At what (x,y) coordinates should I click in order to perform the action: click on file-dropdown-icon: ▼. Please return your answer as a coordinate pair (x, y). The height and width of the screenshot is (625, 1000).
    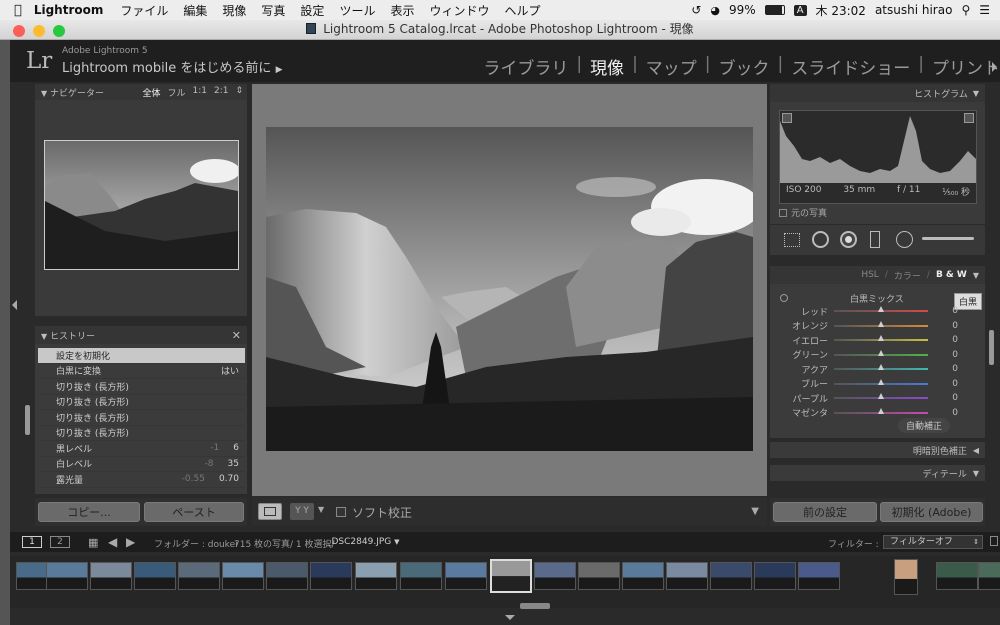
    Looking at the image, I should click on (396, 542).